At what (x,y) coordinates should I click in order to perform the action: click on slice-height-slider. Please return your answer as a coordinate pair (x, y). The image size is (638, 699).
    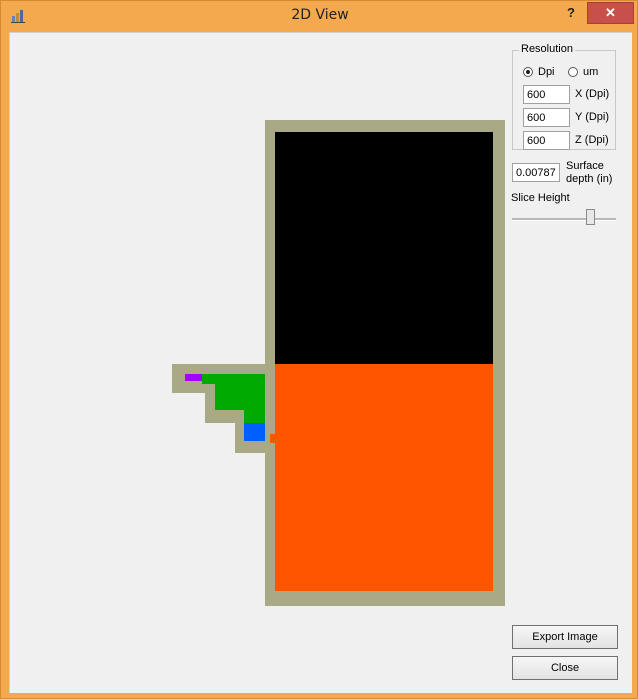
    Looking at the image, I should click on (564, 219).